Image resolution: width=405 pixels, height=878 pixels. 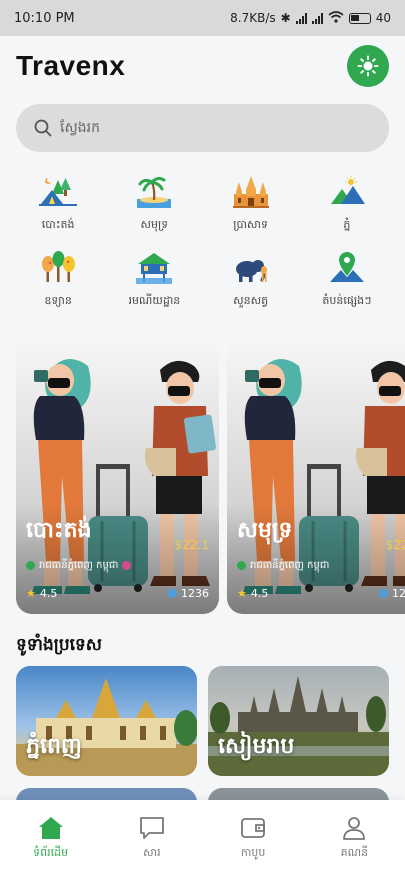 What do you see at coordinates (354, 828) in the screenshot?
I see `user-icon` at bounding box center [354, 828].